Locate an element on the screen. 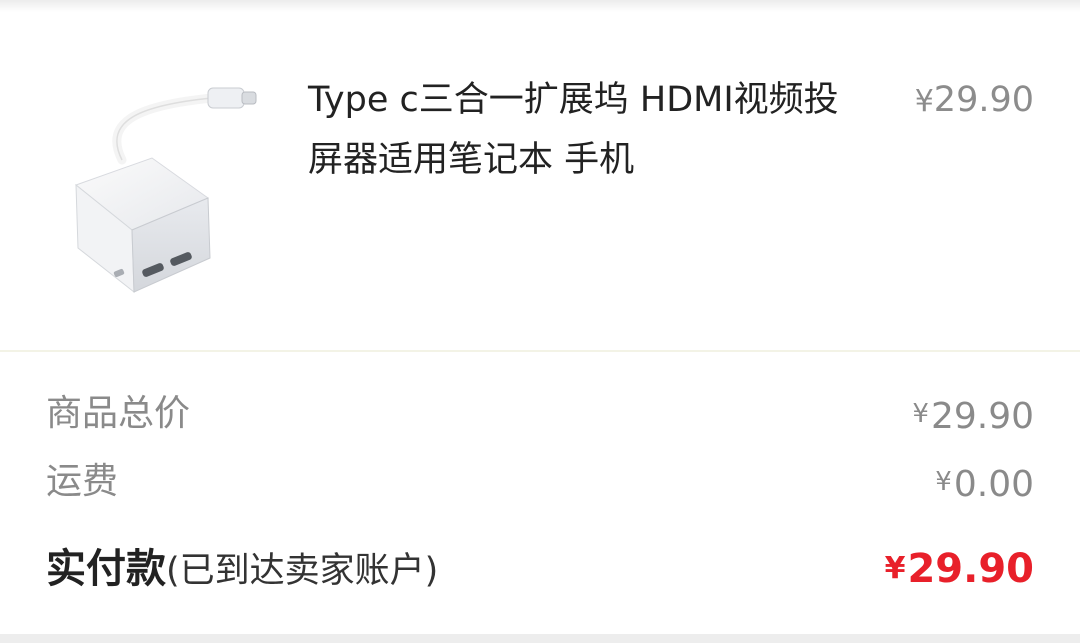 The height and width of the screenshot is (643, 1080). subtotal-label: 商品总价 is located at coordinates (118, 413).